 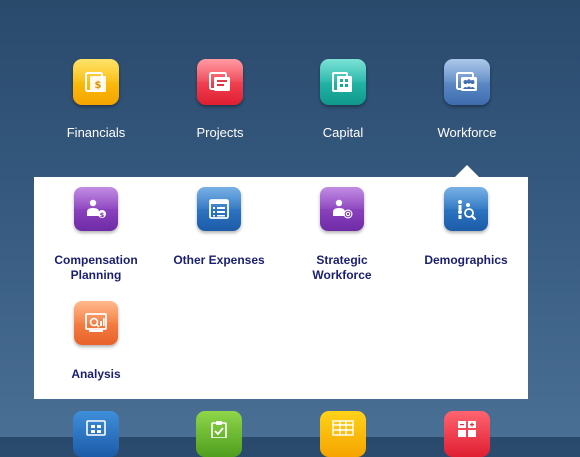 What do you see at coordinates (290, 431) in the screenshot?
I see `bottom-app-row` at bounding box center [290, 431].